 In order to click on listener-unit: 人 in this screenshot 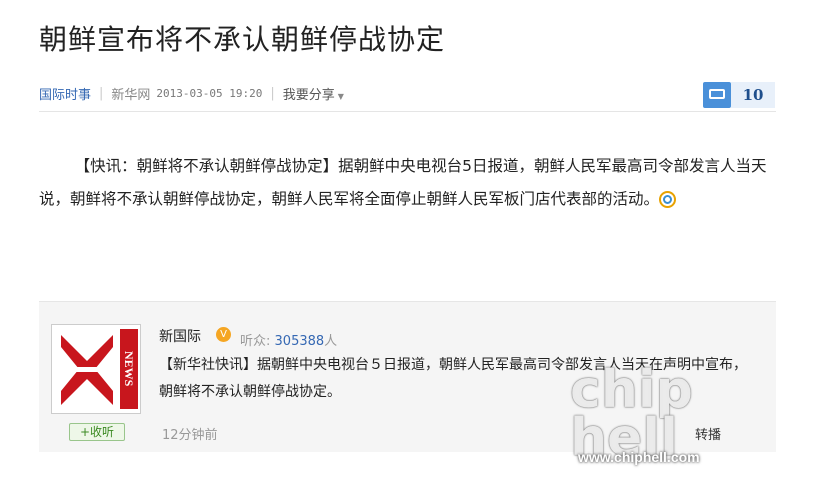, I will do `click(331, 341)`.